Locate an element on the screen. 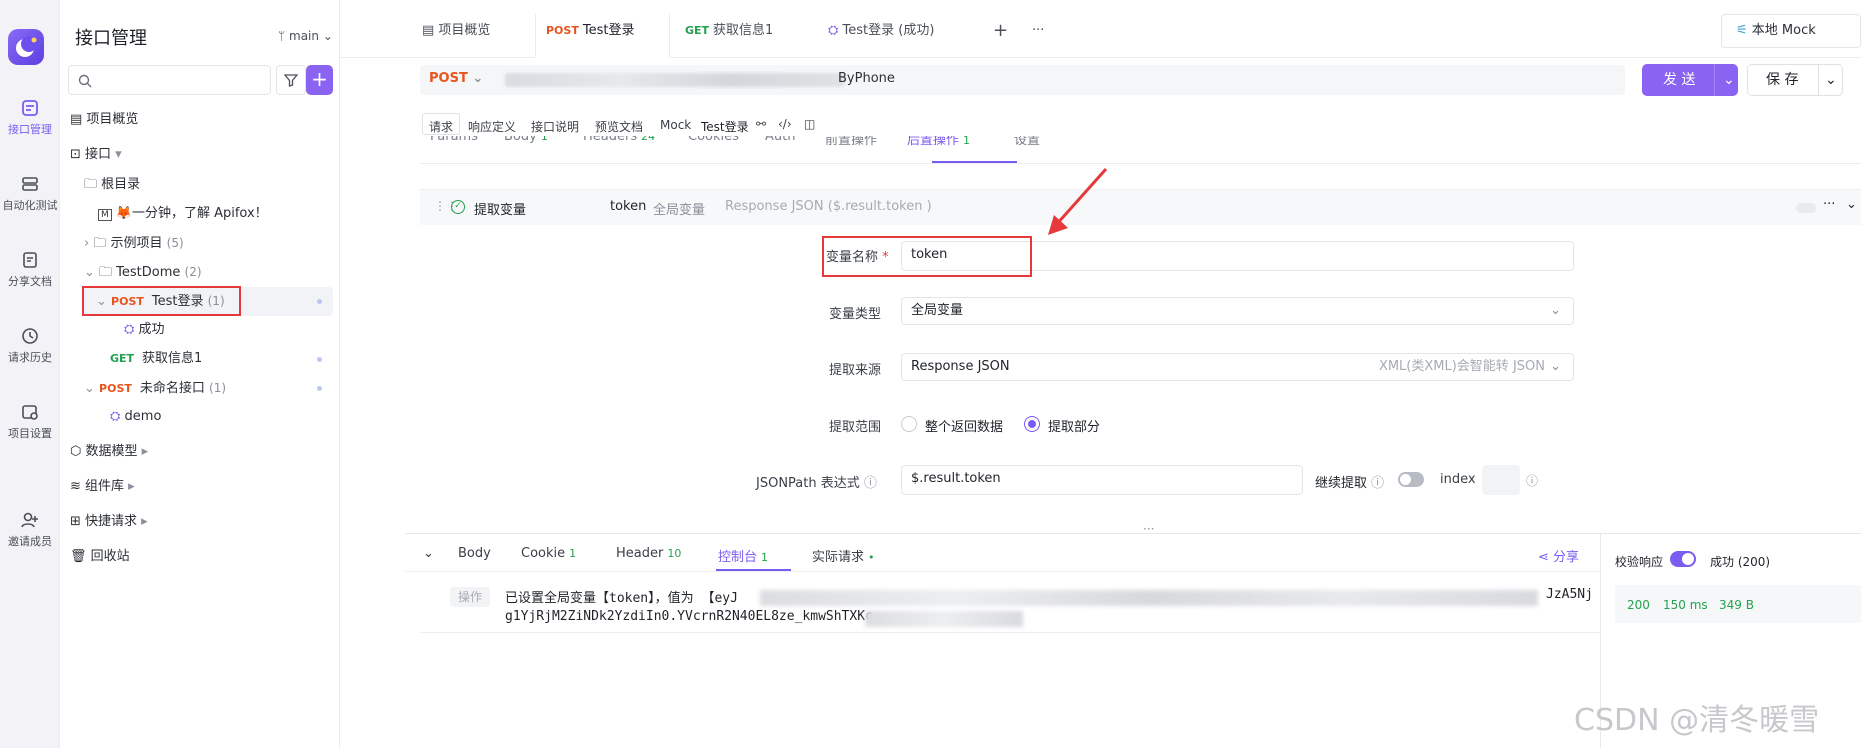  tab-settings: 设置 is located at coordinates (1027, 142).